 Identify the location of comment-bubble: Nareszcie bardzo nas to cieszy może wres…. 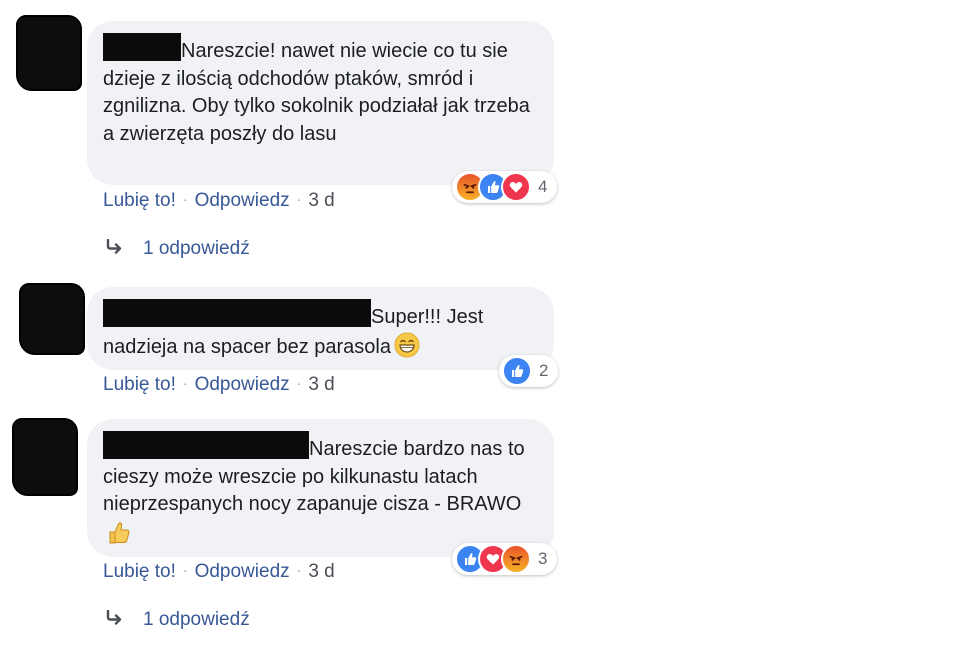
(320, 488).